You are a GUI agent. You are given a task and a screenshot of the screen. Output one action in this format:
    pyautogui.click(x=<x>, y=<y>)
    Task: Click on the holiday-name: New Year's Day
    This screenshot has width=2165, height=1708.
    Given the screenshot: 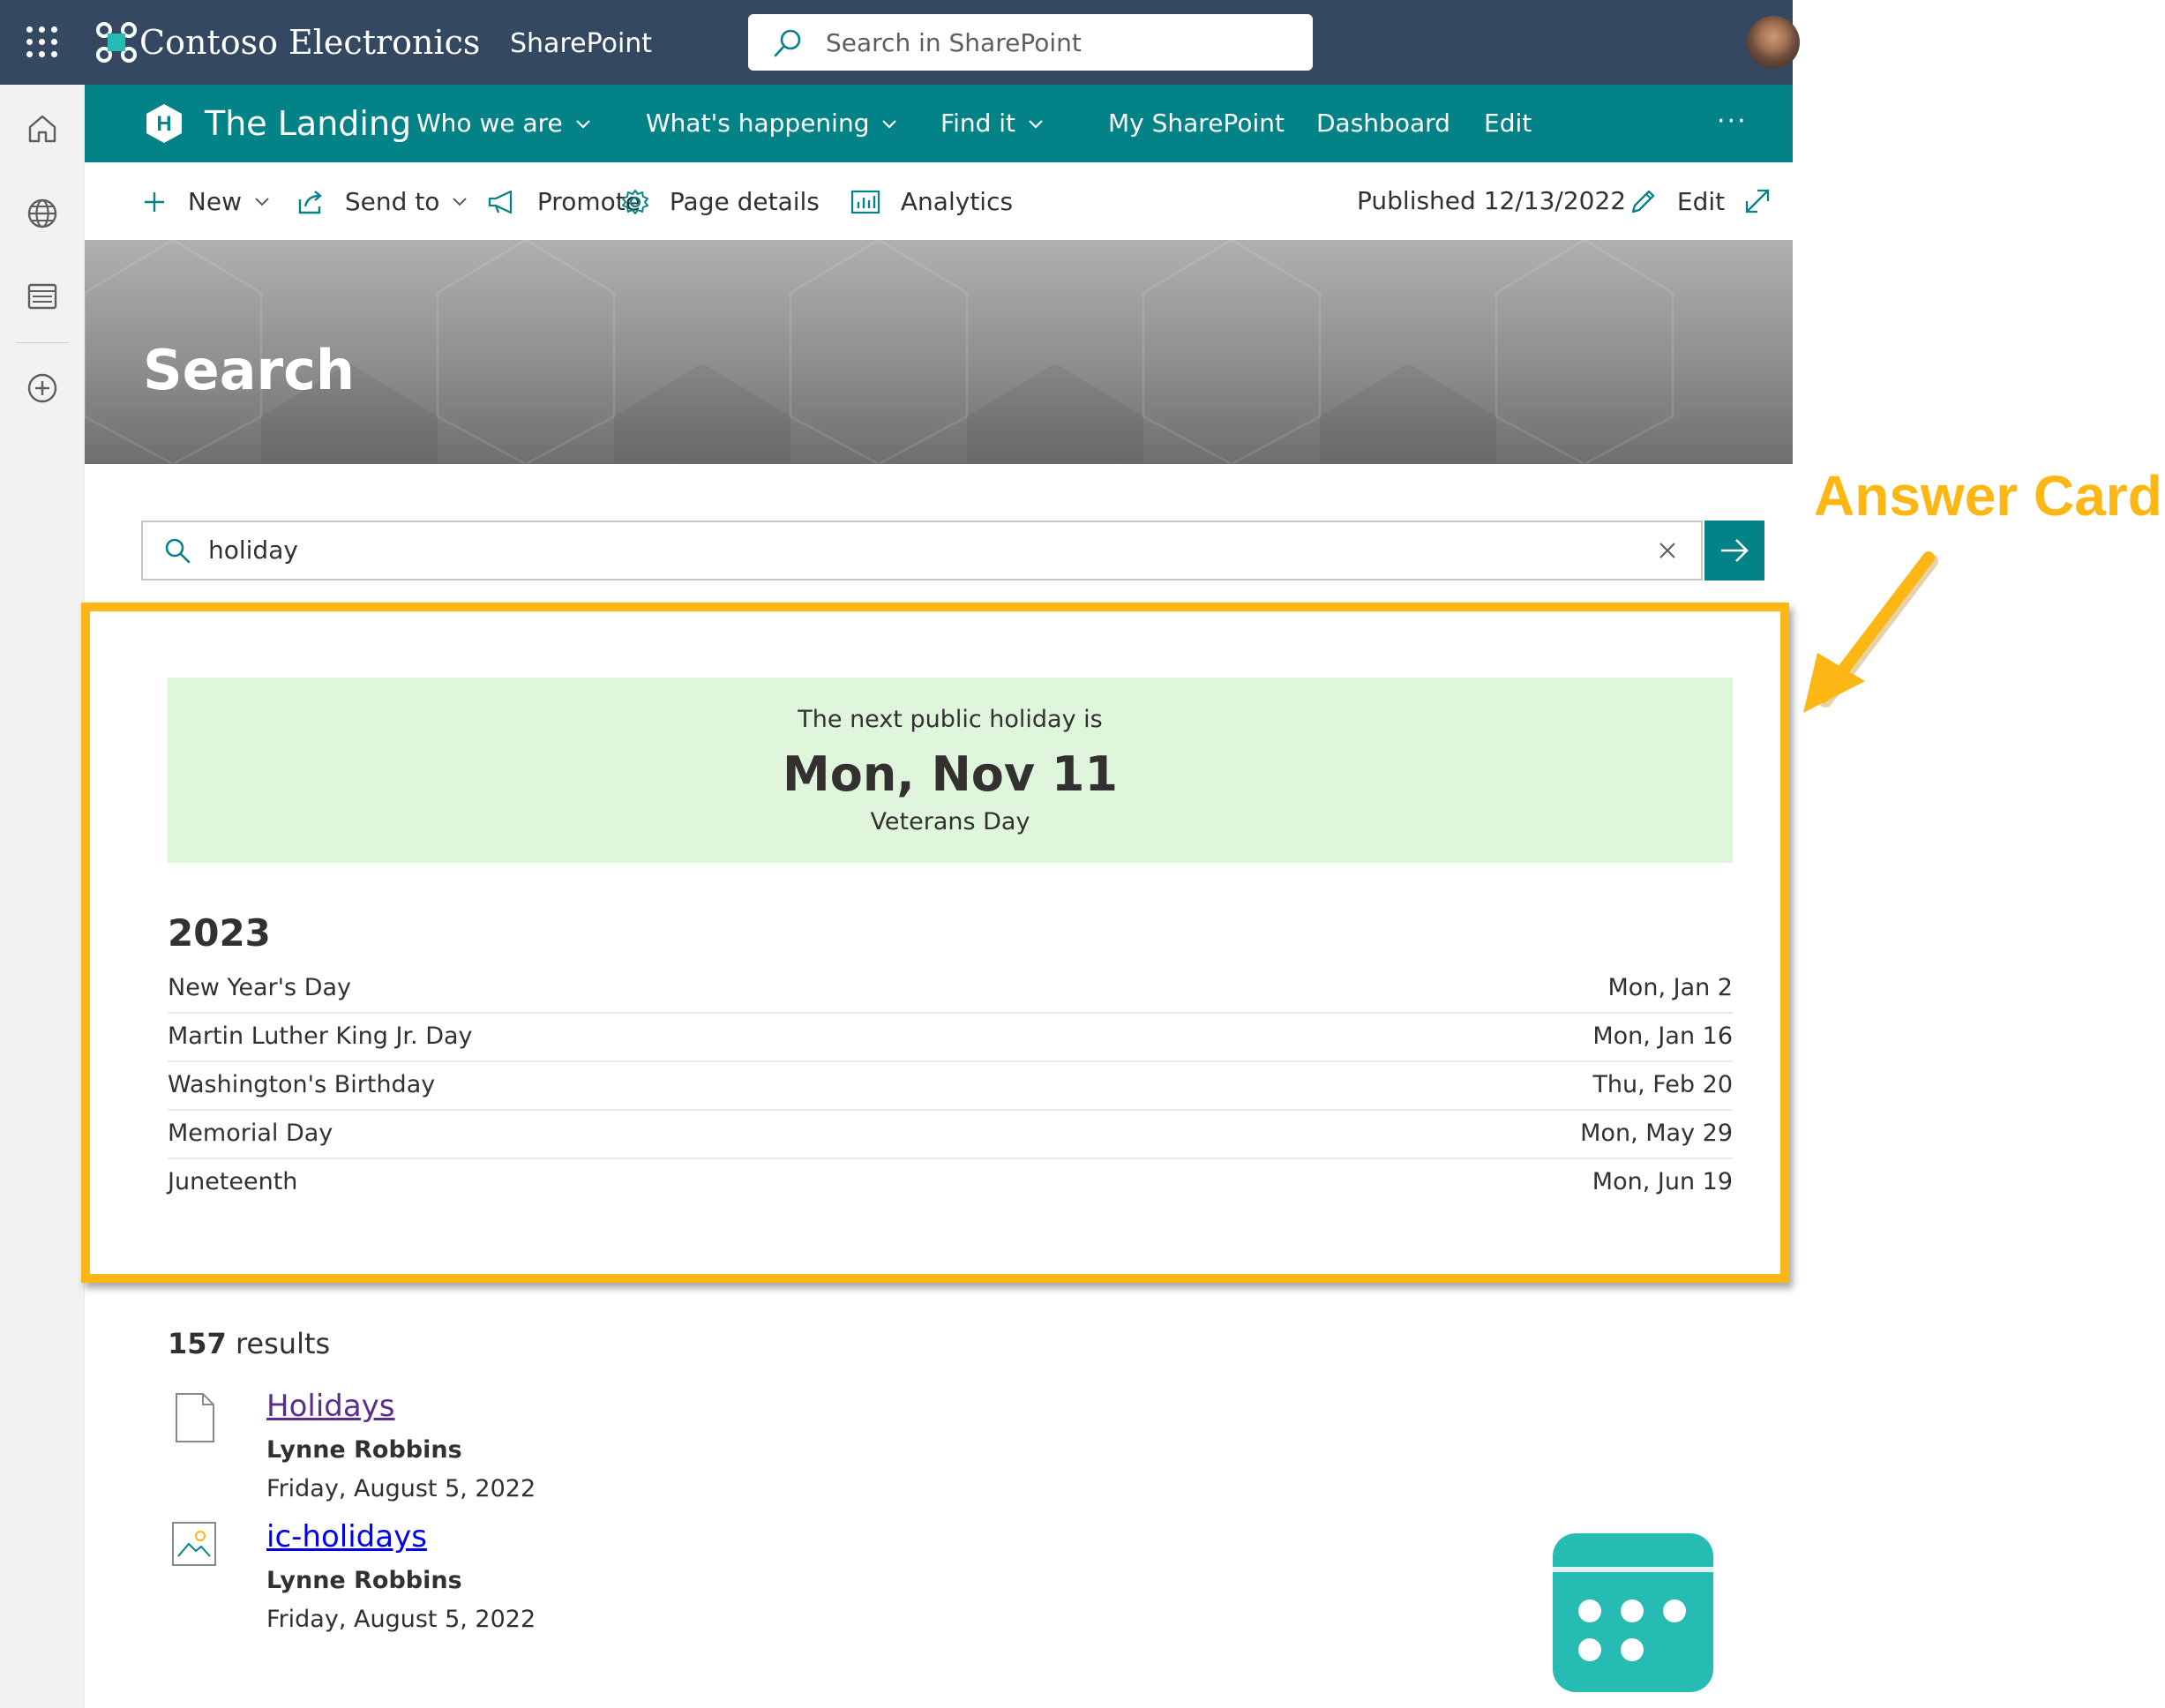 What is the action you would take?
    pyautogui.click(x=260, y=987)
    